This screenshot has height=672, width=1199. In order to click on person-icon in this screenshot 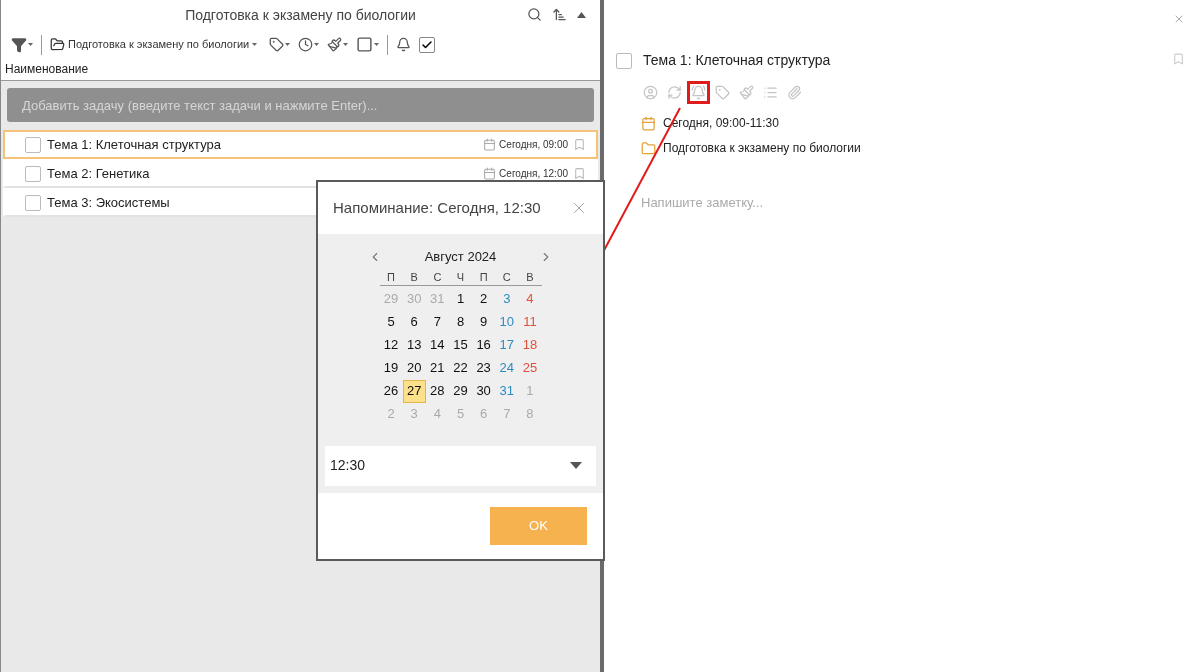, I will do `click(650, 92)`.